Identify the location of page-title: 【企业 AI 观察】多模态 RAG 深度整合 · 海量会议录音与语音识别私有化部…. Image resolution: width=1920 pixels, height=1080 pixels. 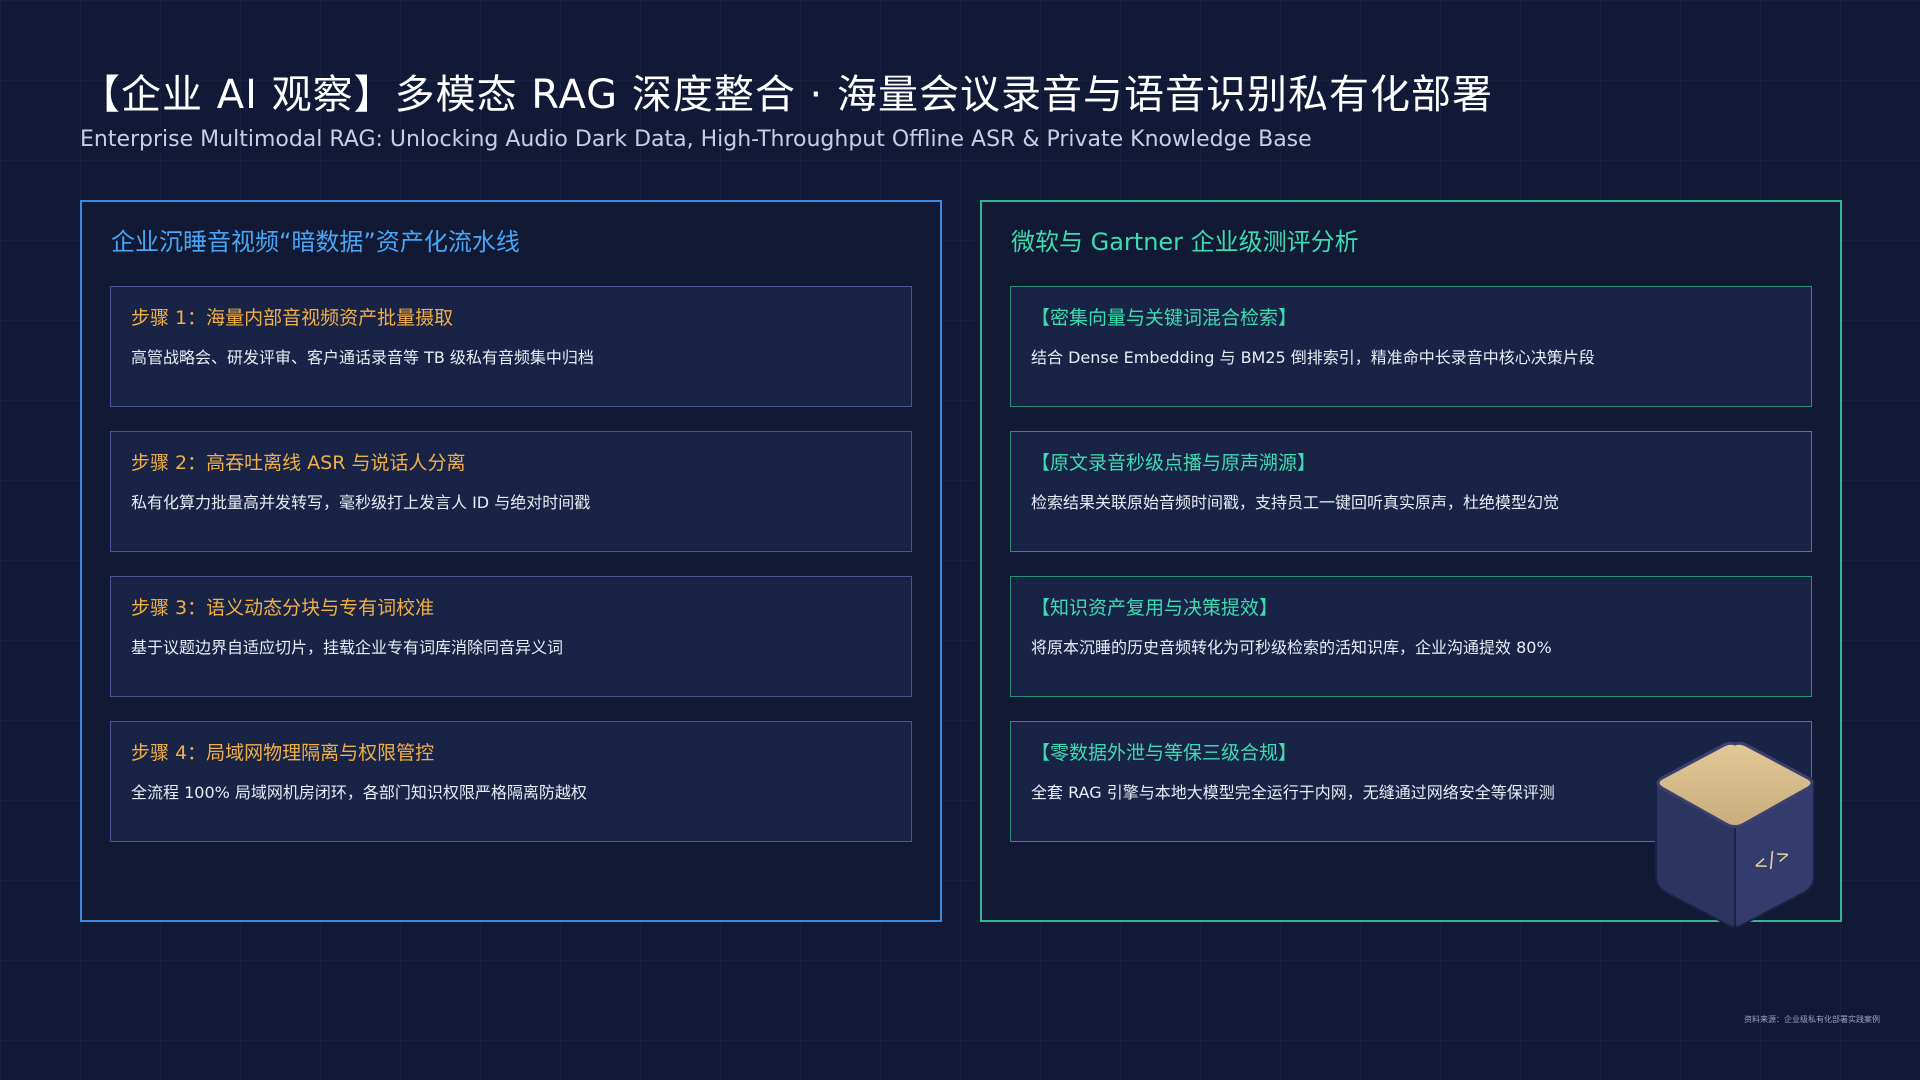
(786, 95).